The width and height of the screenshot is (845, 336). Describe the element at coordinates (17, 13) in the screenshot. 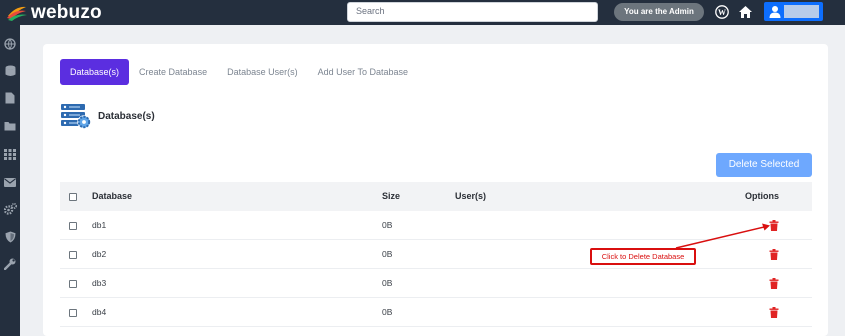

I see `webuzo-logo-icon` at that location.